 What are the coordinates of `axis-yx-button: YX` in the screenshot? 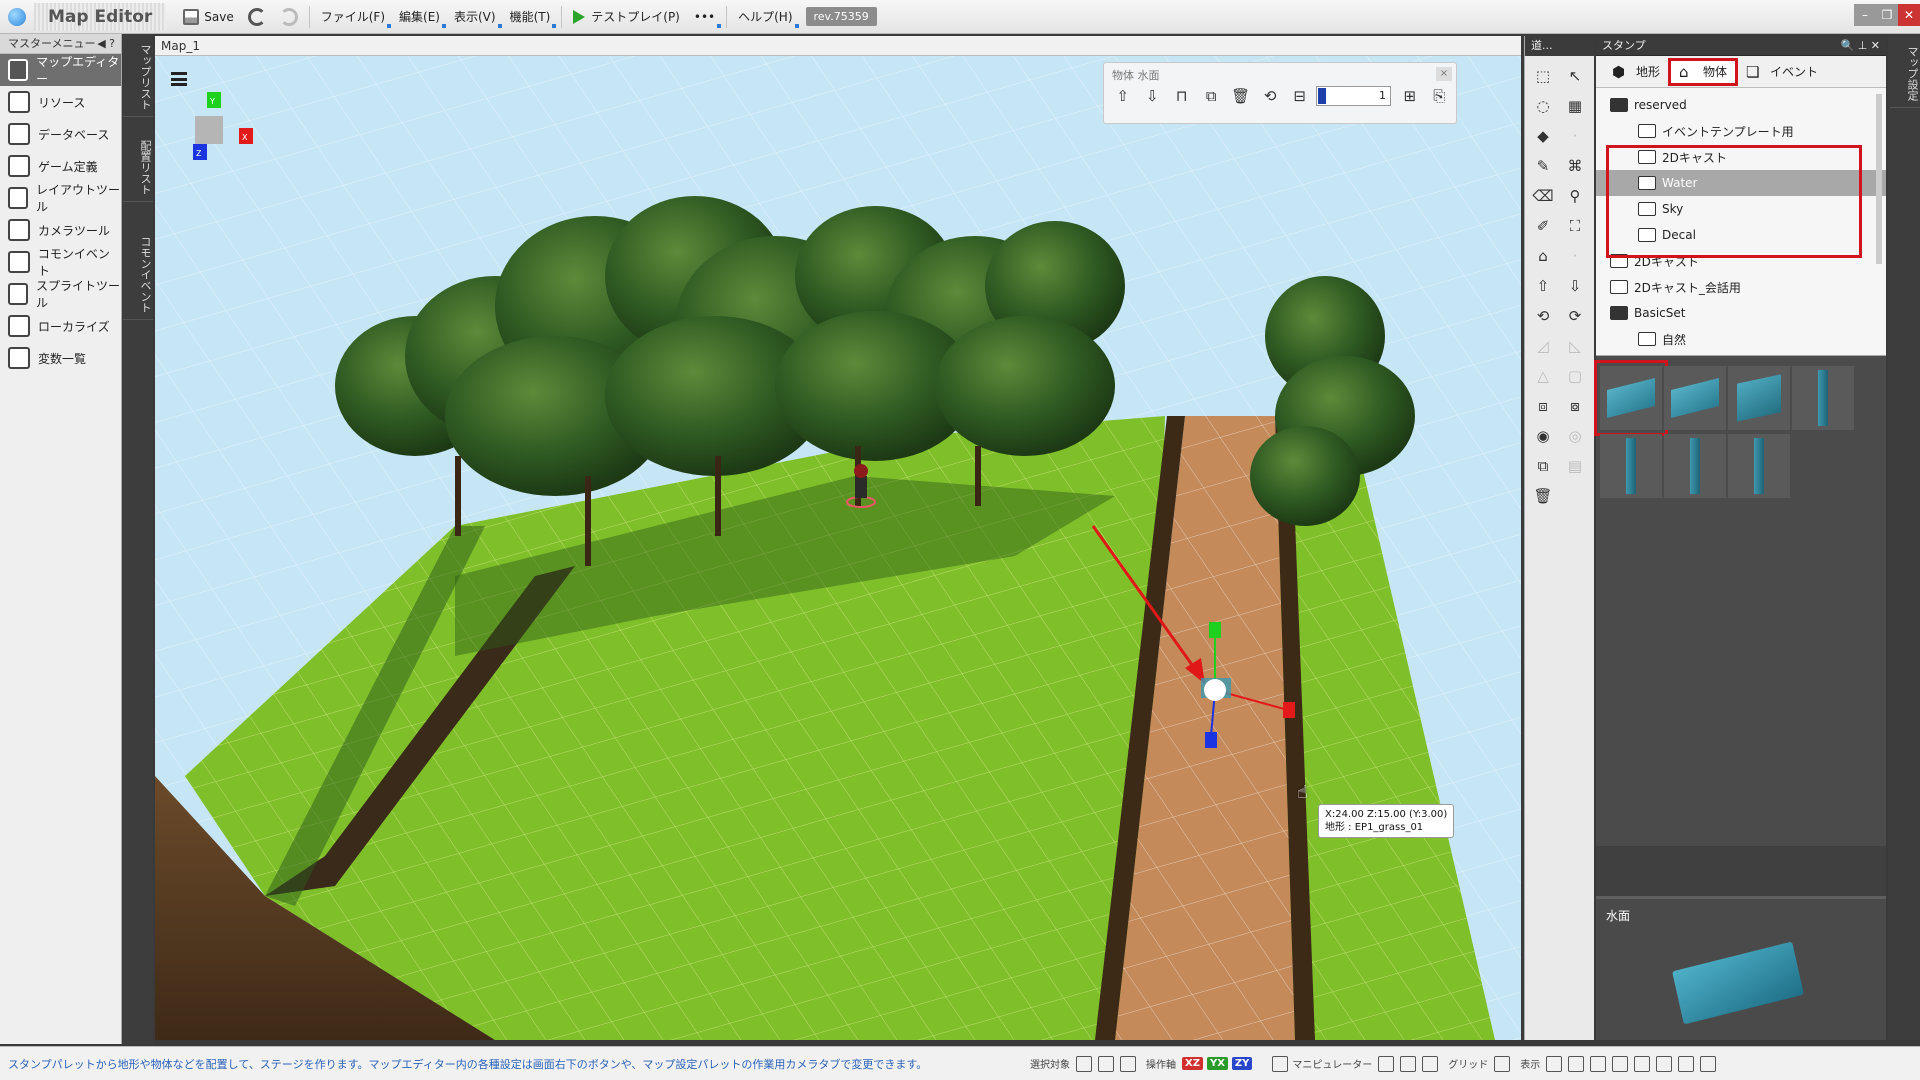 It's located at (1217, 1063).